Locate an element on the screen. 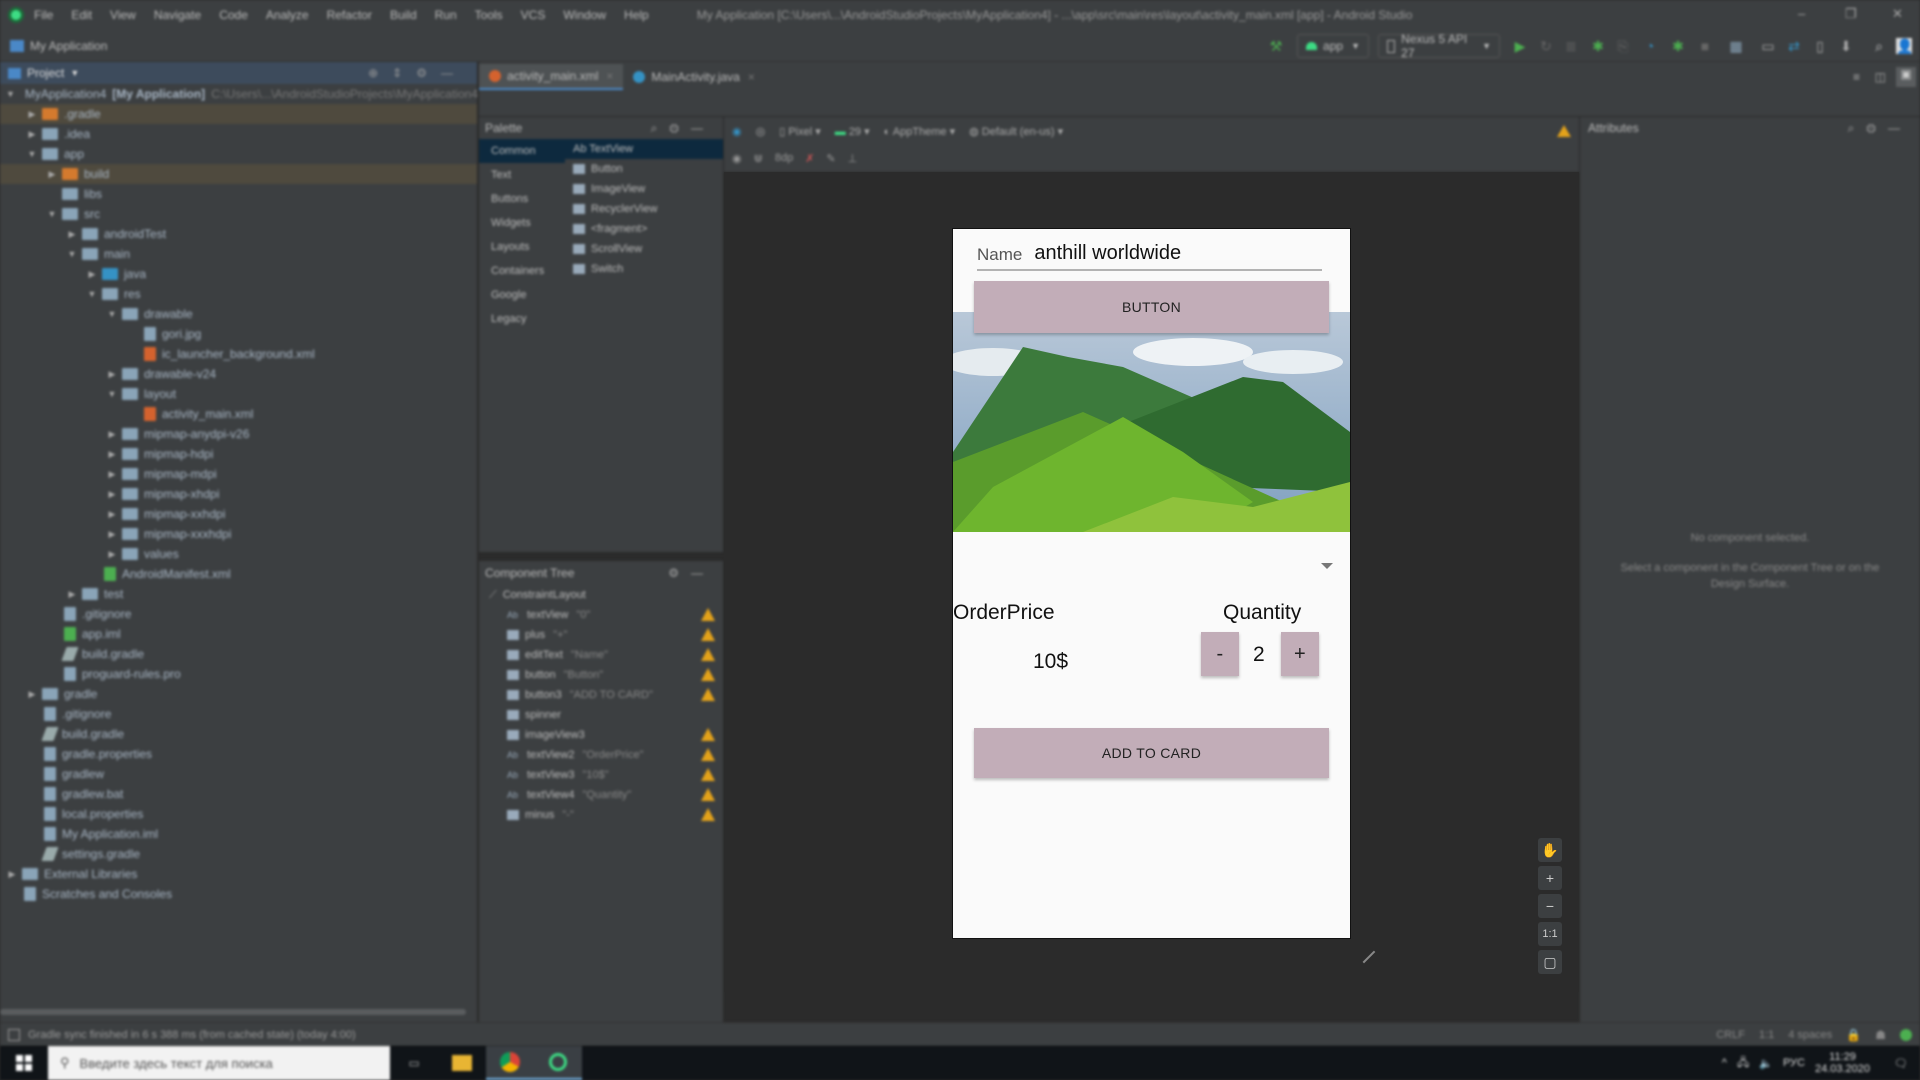 The height and width of the screenshot is (1080, 1920). android-studio-button is located at coordinates (558, 1063).